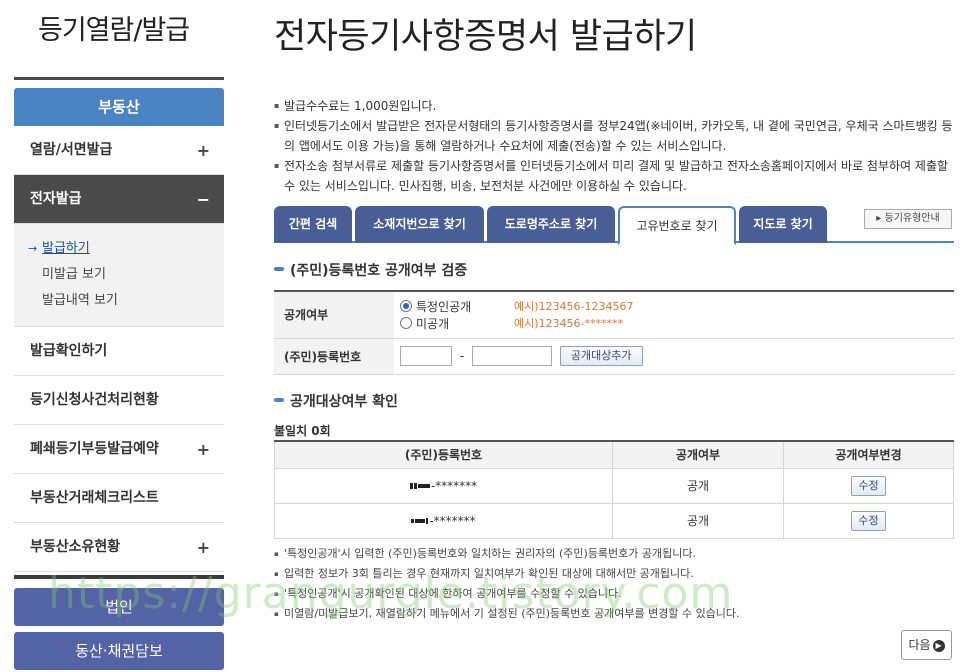 The image size is (964, 672). What do you see at coordinates (426, 356) in the screenshot?
I see `reg-number-front-input` at bounding box center [426, 356].